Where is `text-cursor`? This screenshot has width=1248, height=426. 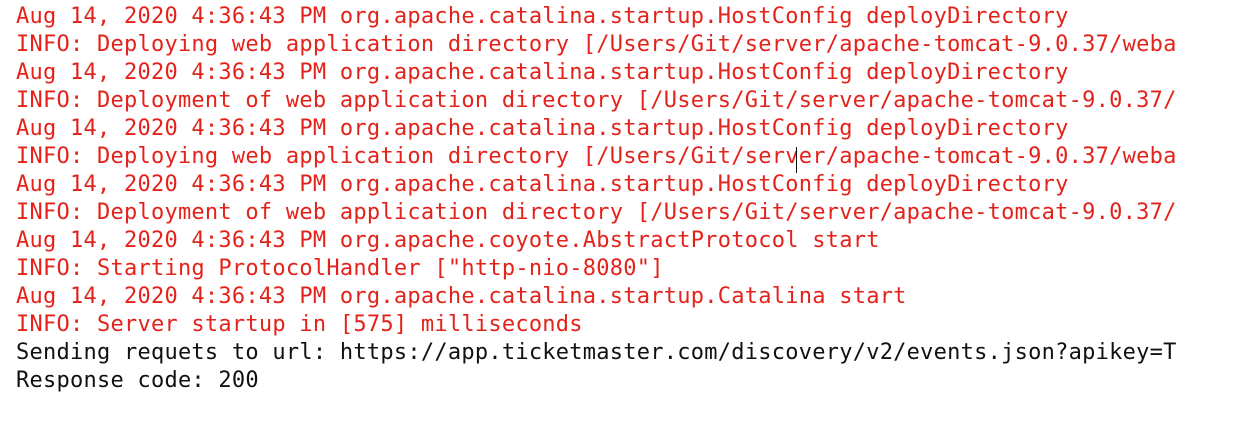
text-cursor is located at coordinates (796, 160).